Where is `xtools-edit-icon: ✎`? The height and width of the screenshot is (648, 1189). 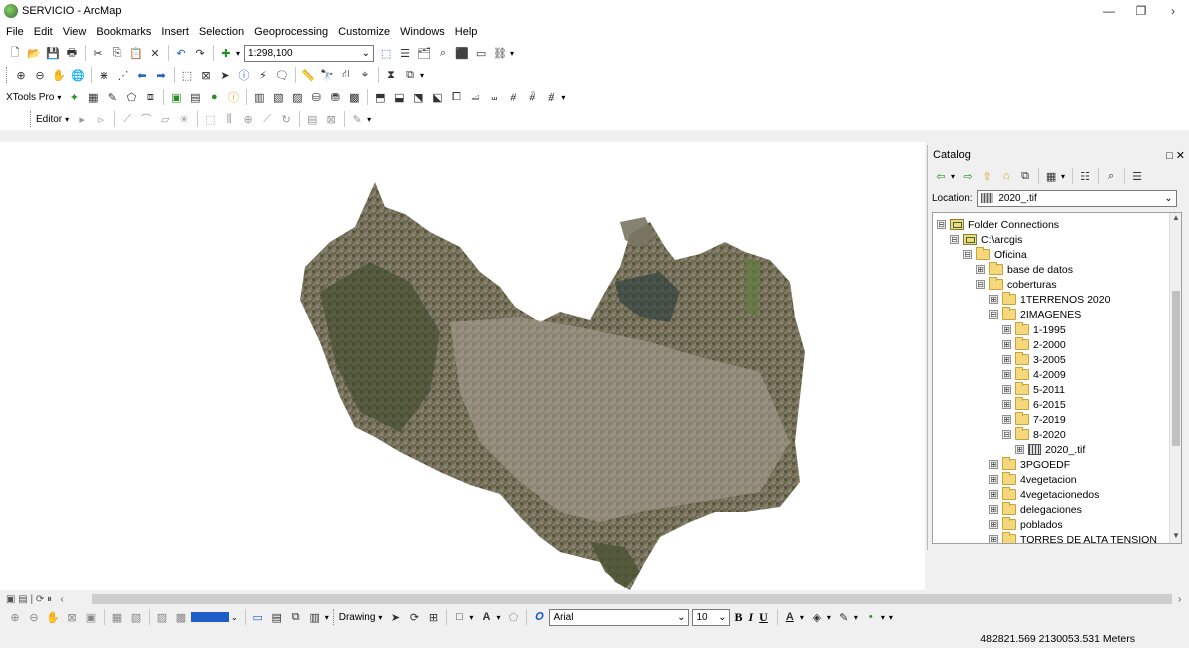
xtools-edit-icon: ✎ is located at coordinates (112, 97).